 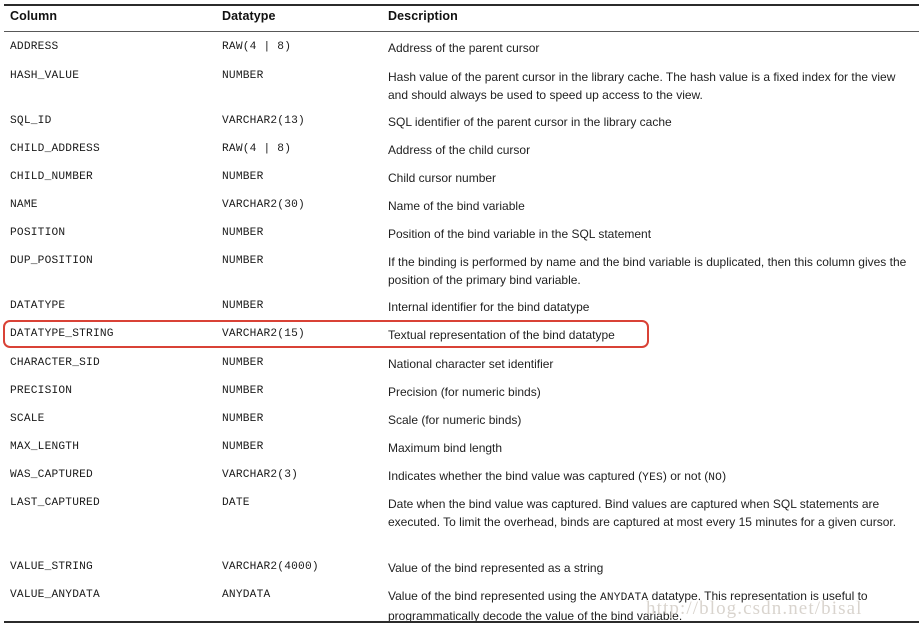 I want to click on cell-column-name: WAS_CAPTURED, so click(x=51, y=475).